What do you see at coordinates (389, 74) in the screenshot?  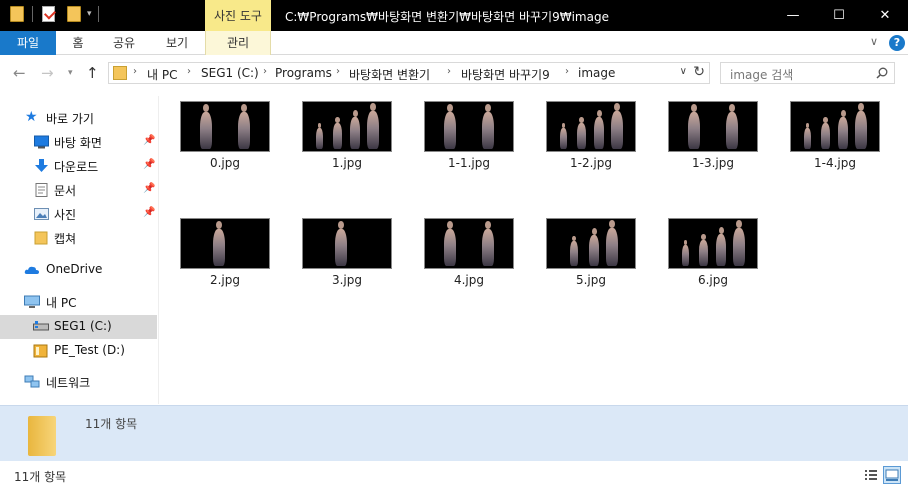 I see `breadcrumb-converter: 바탕화면 변환기` at bounding box center [389, 74].